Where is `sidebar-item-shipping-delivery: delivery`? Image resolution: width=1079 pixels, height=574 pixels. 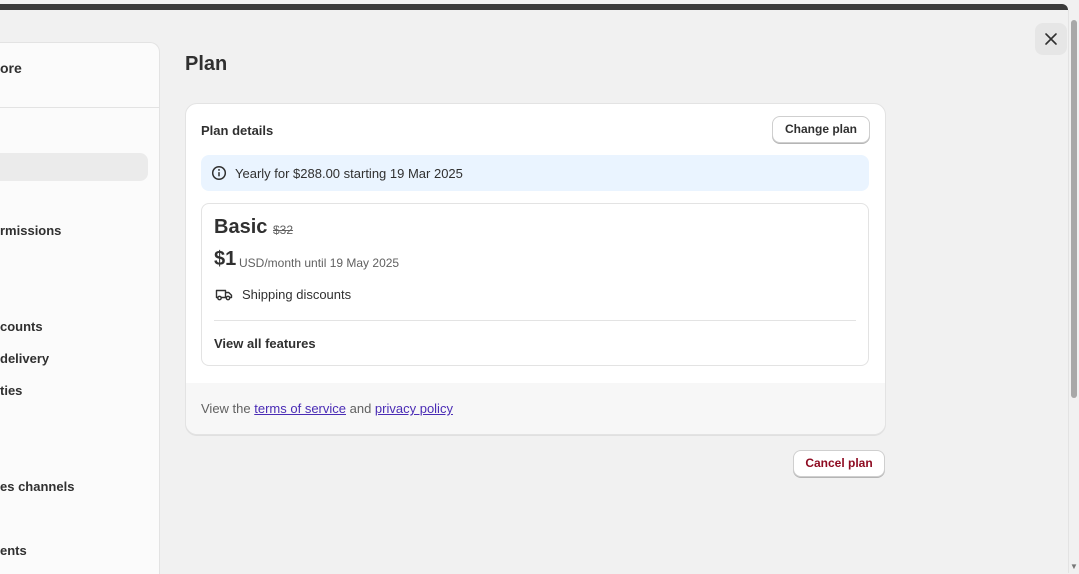 sidebar-item-shipping-delivery: delivery is located at coordinates (24, 358).